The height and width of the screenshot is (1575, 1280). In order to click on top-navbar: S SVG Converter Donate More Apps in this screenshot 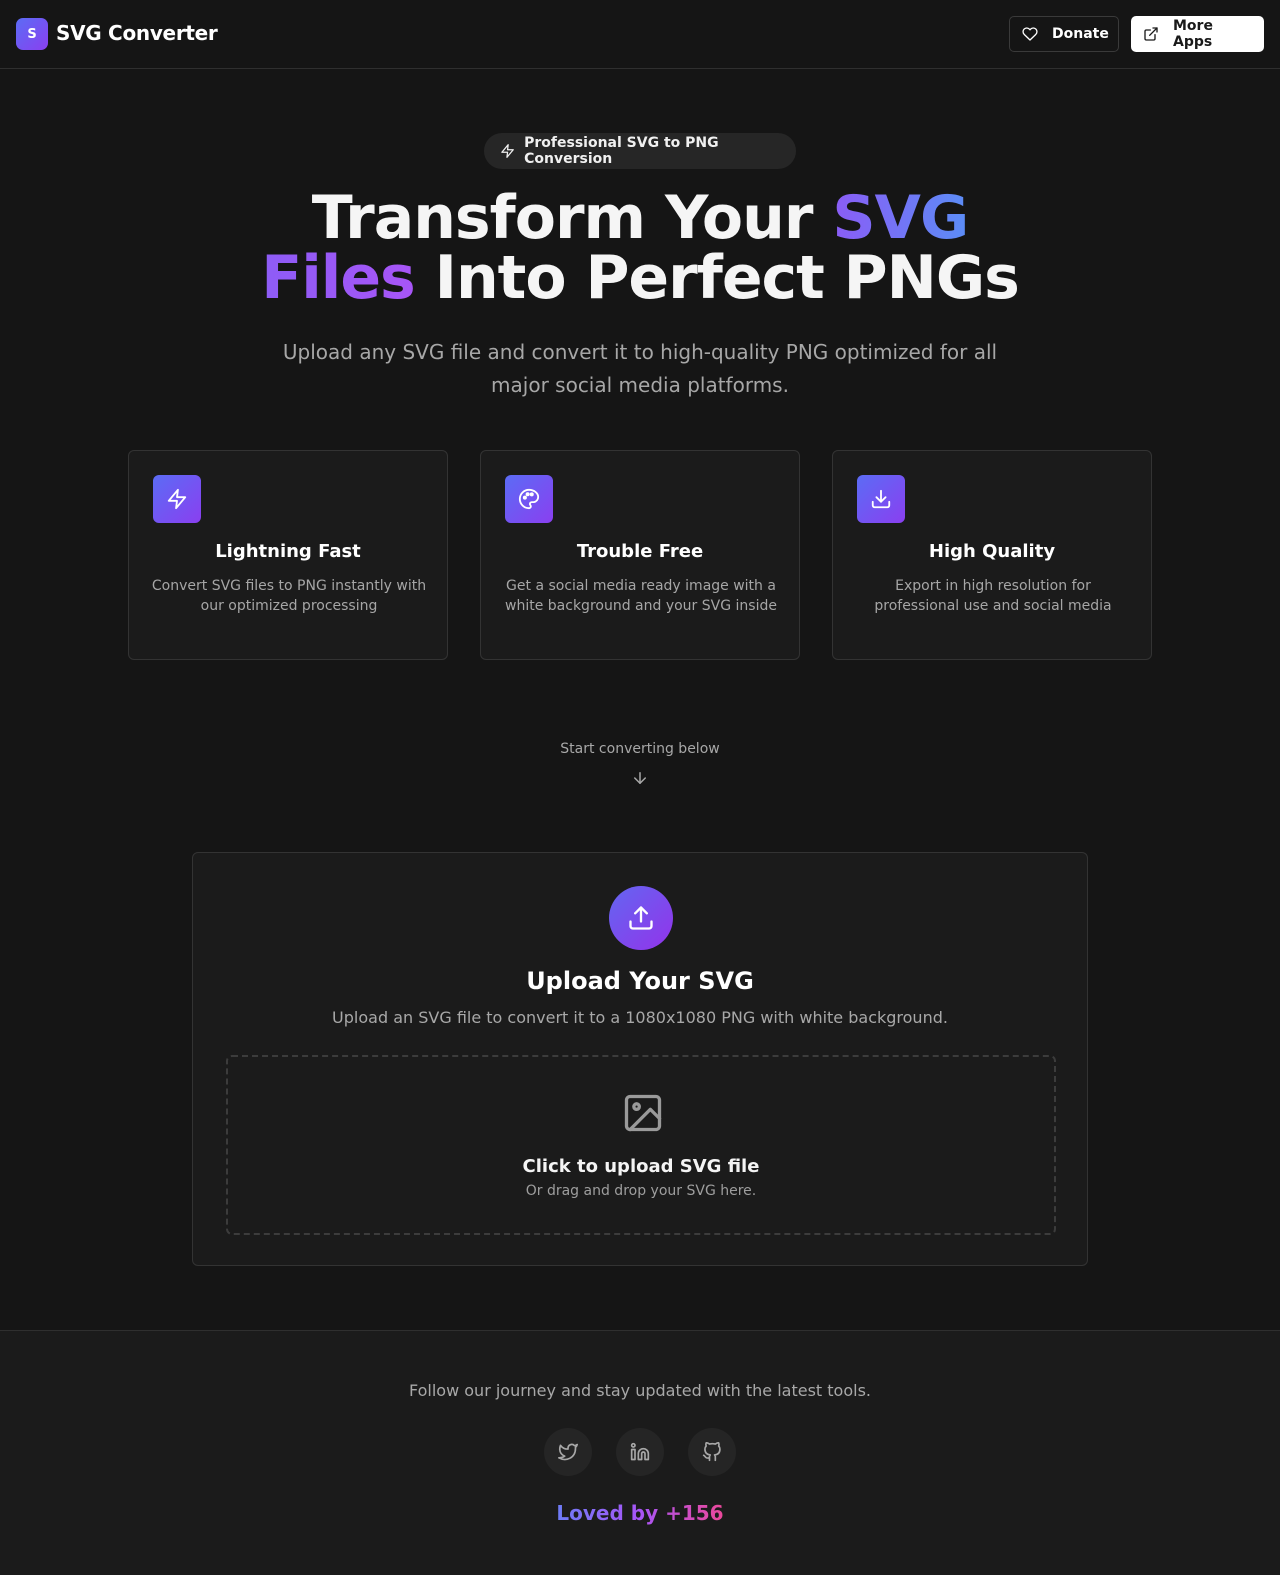, I will do `click(640, 34)`.